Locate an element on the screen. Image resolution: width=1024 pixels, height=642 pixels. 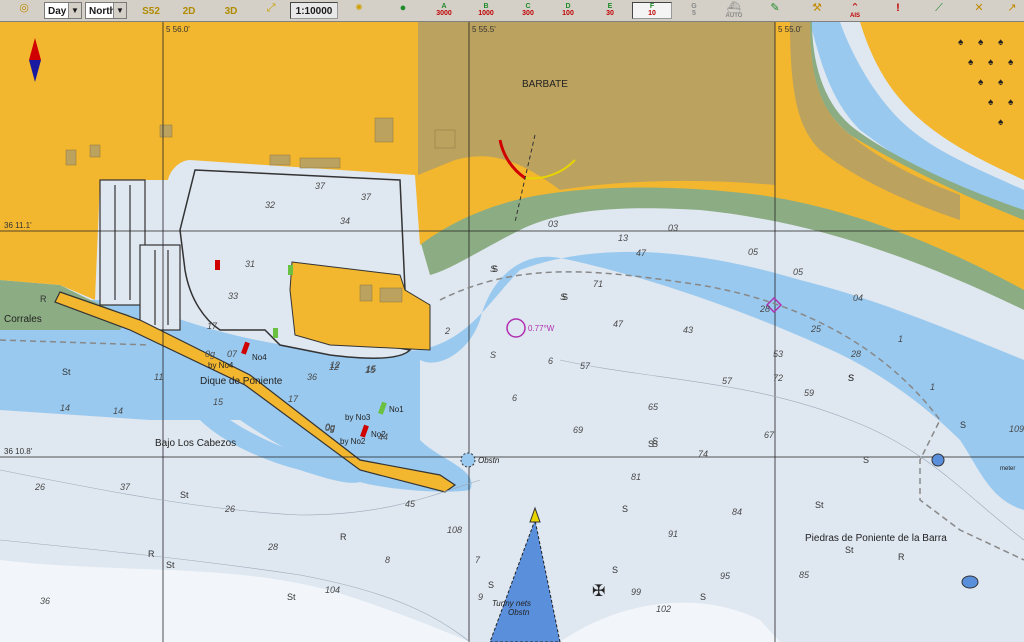
depth-letter: B is located at coordinates (486, 6).